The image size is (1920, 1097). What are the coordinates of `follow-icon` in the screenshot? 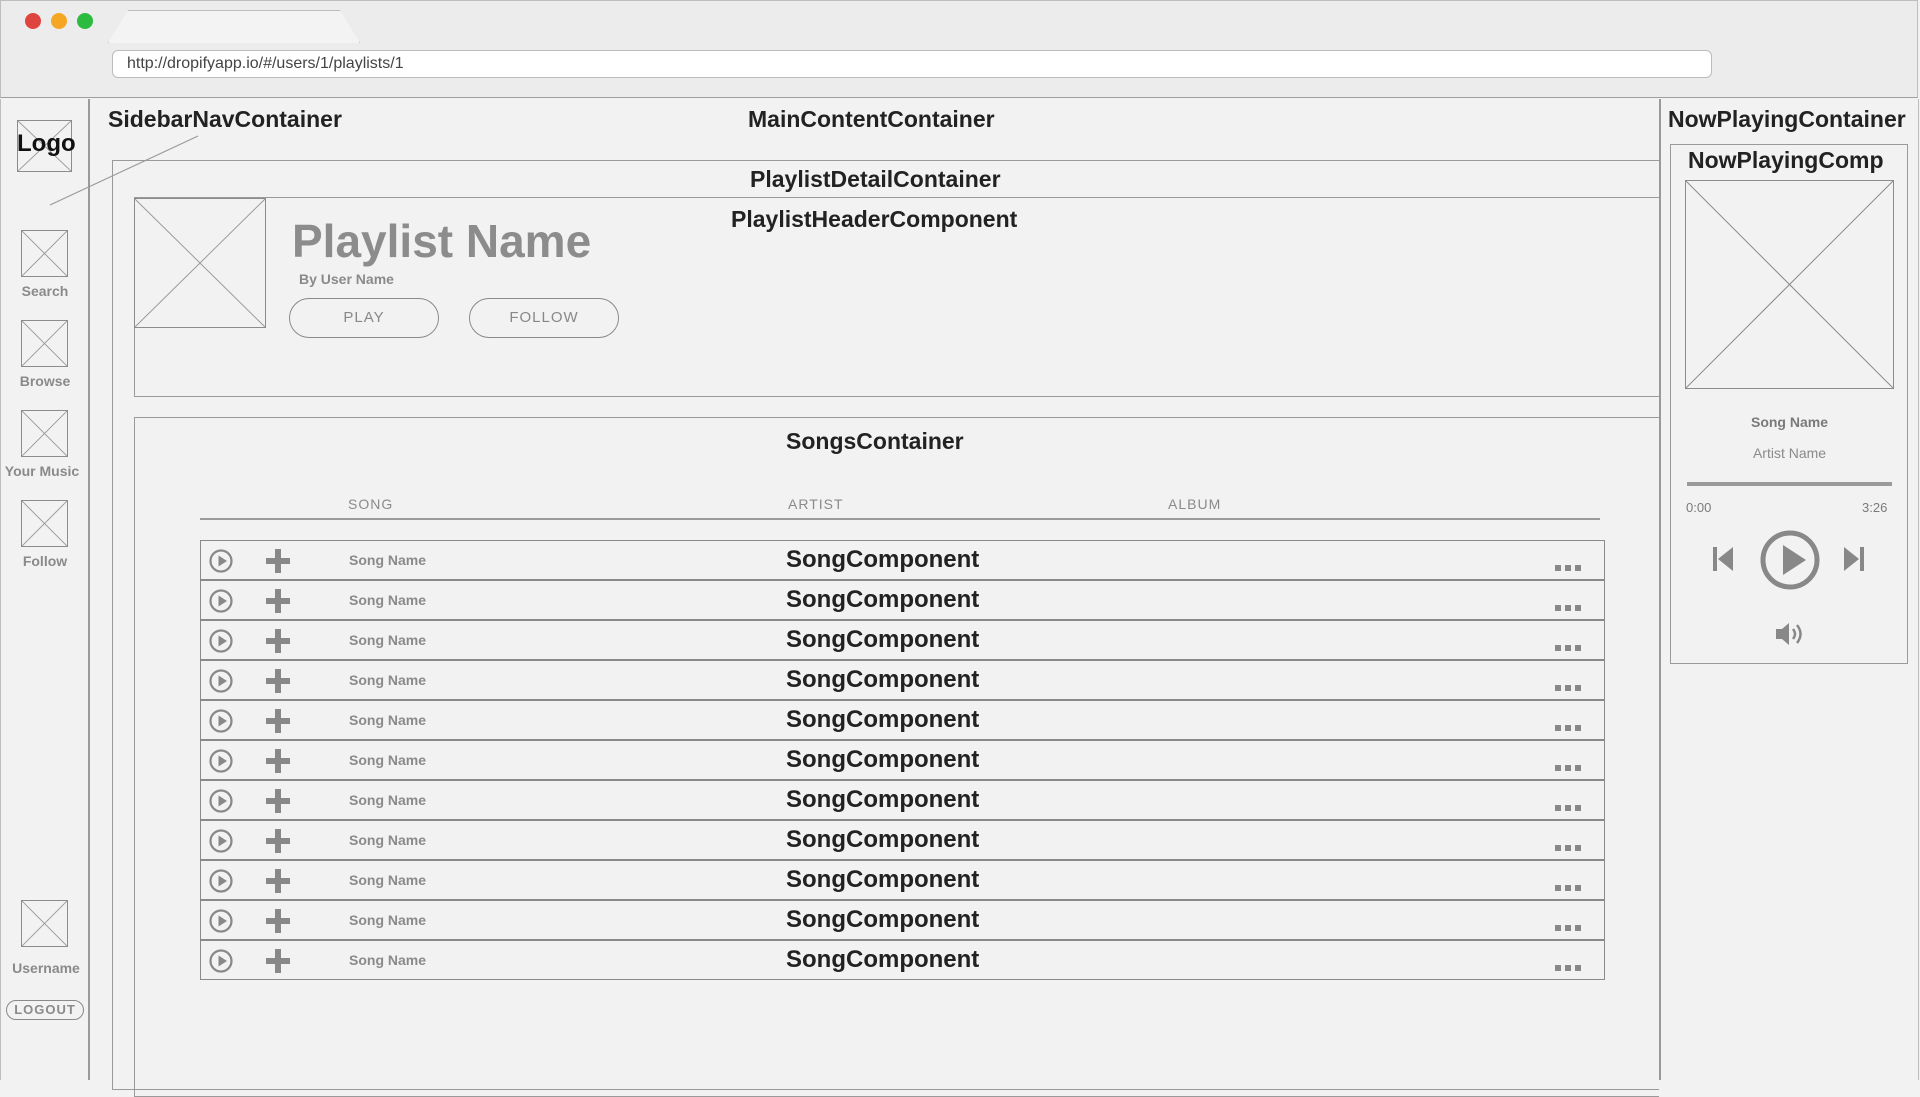 It's located at (44, 523).